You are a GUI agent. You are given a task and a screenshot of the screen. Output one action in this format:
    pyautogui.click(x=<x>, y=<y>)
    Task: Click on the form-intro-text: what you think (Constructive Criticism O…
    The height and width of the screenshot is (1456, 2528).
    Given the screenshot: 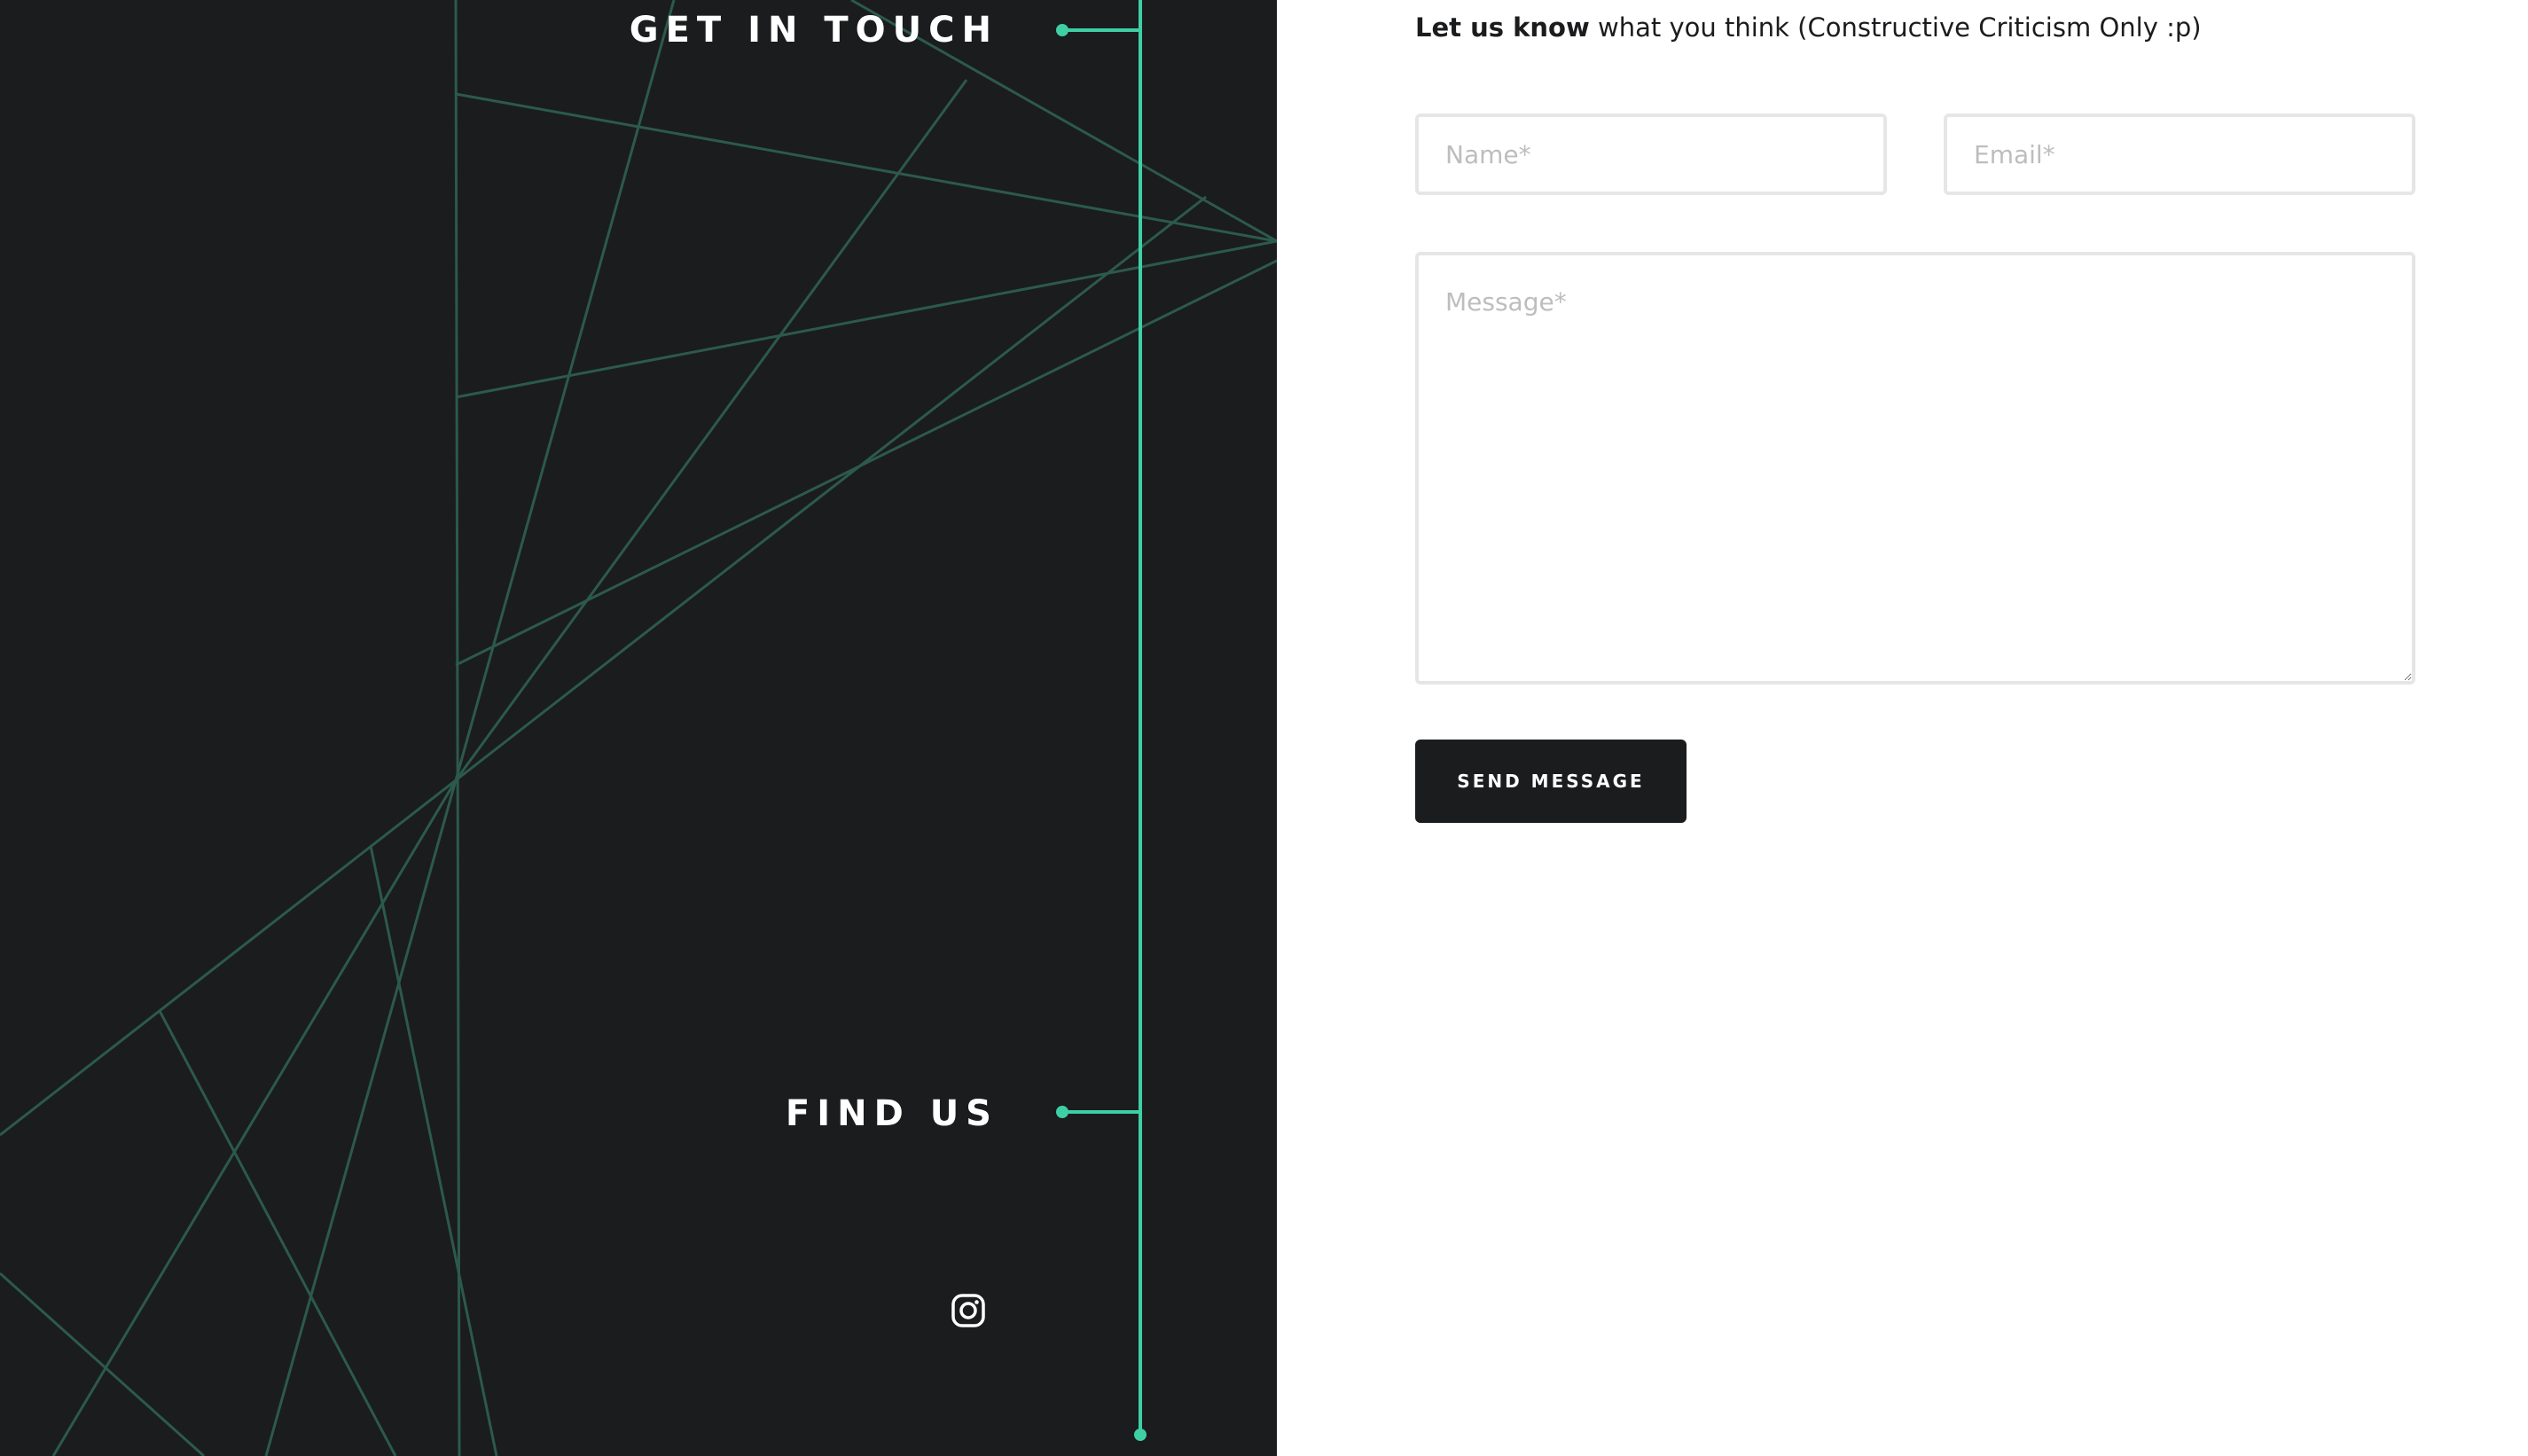 What is the action you would take?
    pyautogui.click(x=1896, y=27)
    